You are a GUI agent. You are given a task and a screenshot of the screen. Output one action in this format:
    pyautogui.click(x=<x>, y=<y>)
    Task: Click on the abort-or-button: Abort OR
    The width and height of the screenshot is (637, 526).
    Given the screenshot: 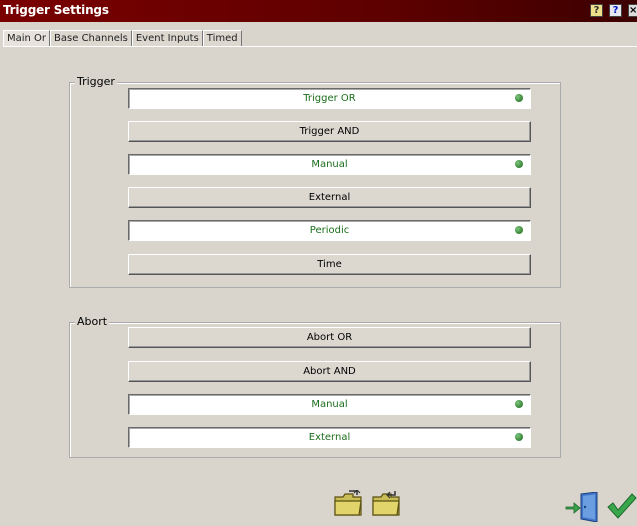 What is the action you would take?
    pyautogui.click(x=329, y=337)
    